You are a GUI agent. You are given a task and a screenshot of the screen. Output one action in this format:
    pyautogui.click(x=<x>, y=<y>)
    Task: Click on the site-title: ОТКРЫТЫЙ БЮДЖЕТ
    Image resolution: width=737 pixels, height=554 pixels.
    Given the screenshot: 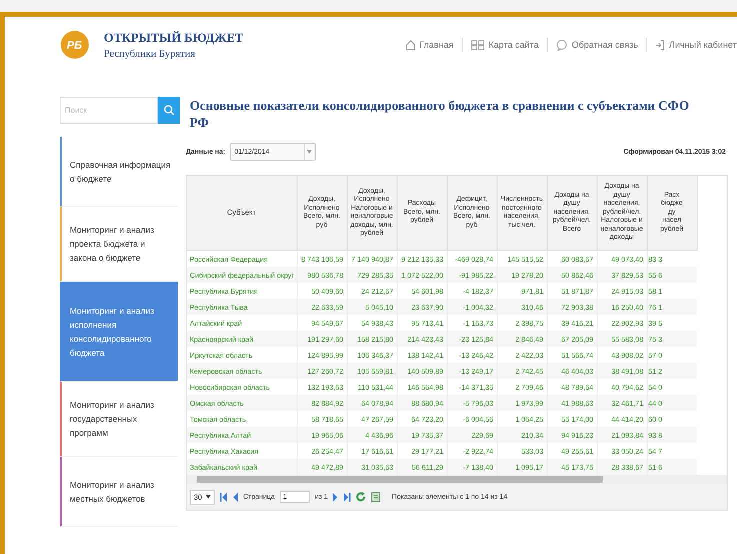 What is the action you would take?
    pyautogui.click(x=174, y=38)
    